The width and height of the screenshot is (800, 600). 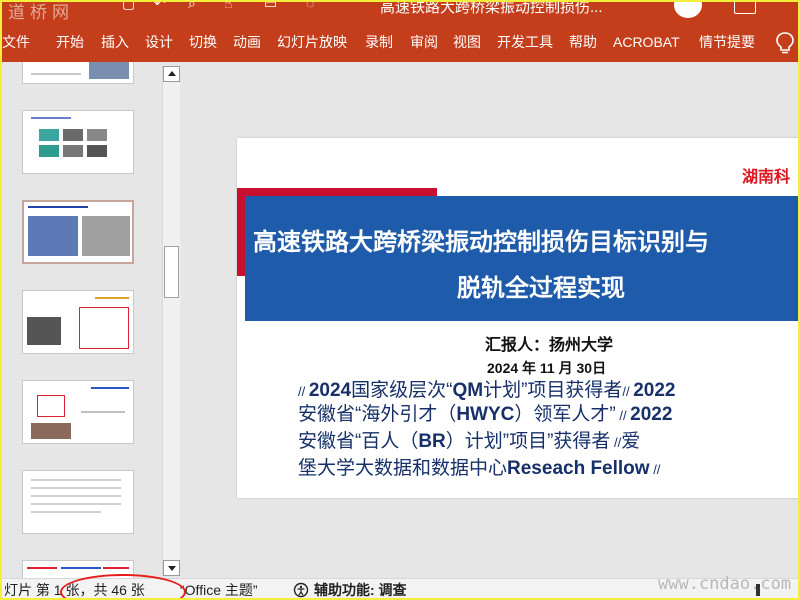 I want to click on tab-design: 设计, so click(x=159, y=42).